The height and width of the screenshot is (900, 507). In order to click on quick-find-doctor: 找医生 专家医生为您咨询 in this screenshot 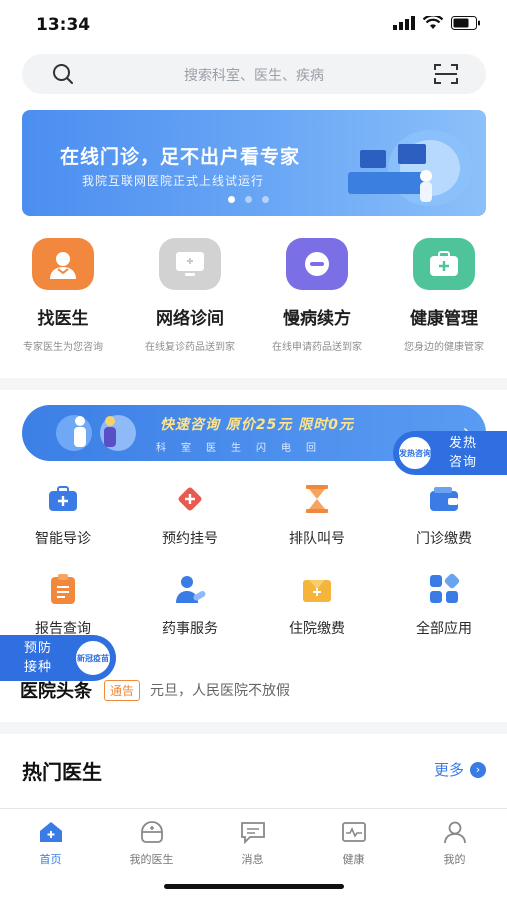, I will do `click(63, 296)`.